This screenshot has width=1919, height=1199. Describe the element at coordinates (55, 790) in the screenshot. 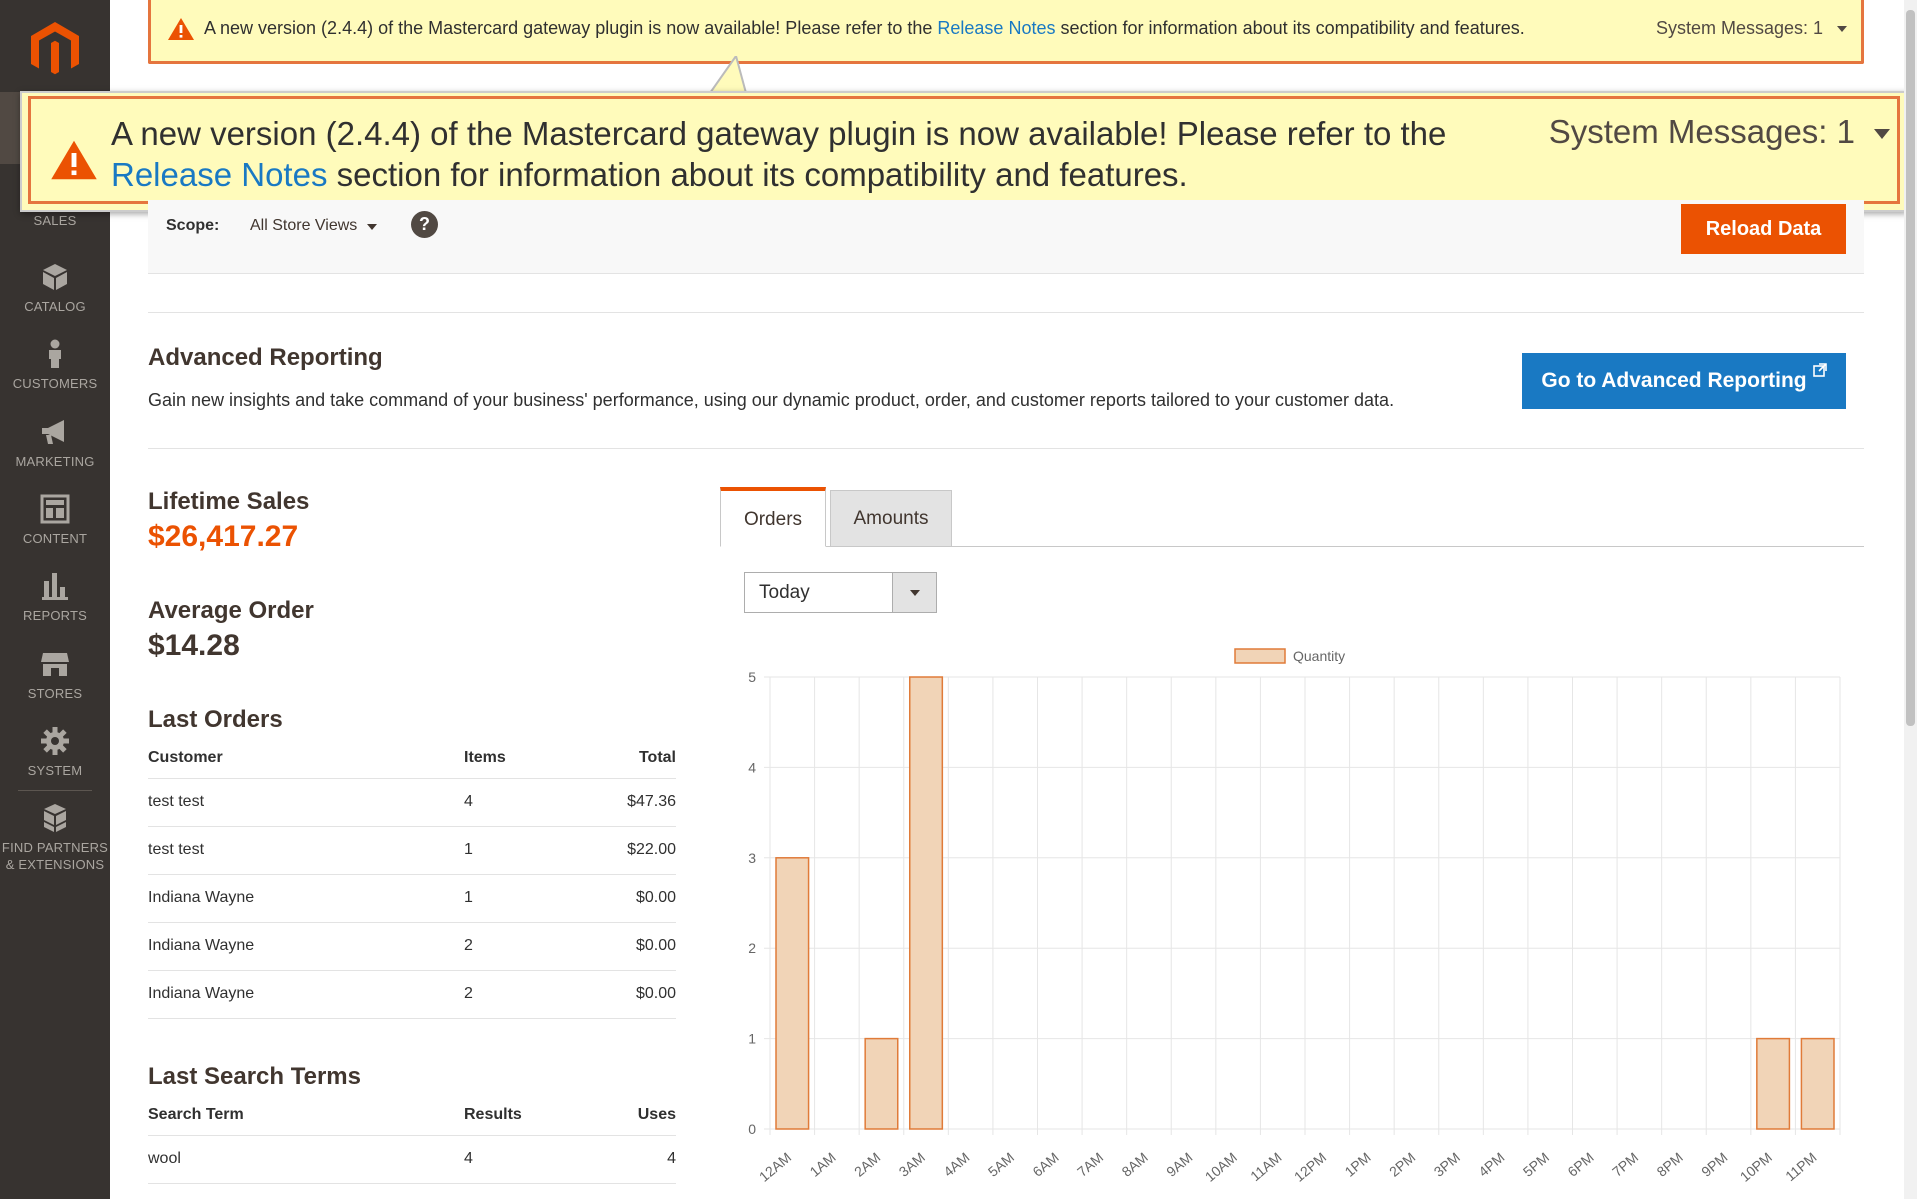

I see `sidebar-divider` at that location.